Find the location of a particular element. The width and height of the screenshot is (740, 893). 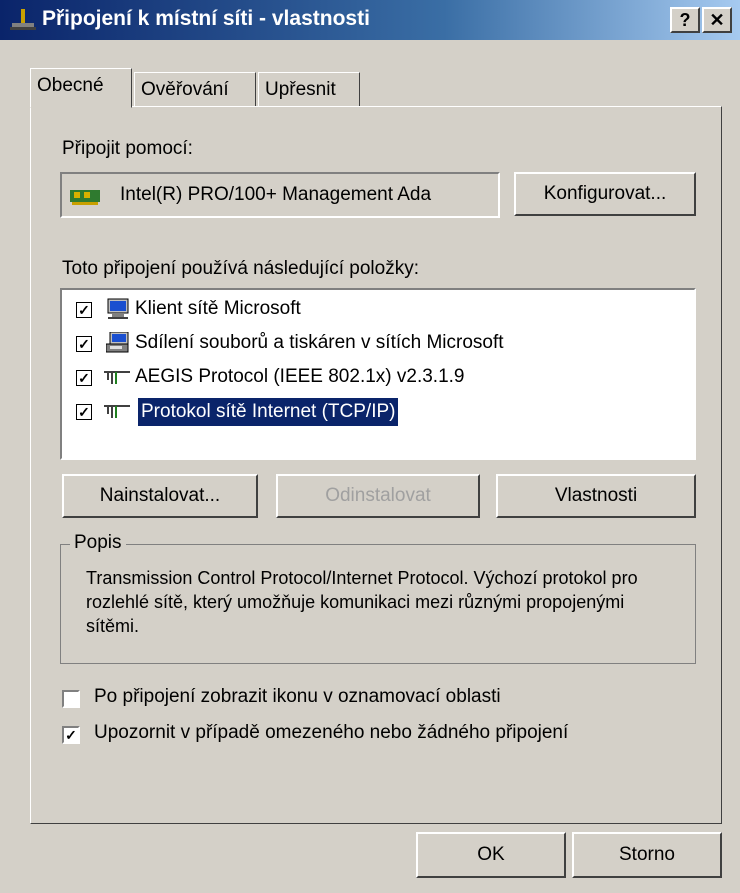

ok-button: OK is located at coordinates (491, 855).